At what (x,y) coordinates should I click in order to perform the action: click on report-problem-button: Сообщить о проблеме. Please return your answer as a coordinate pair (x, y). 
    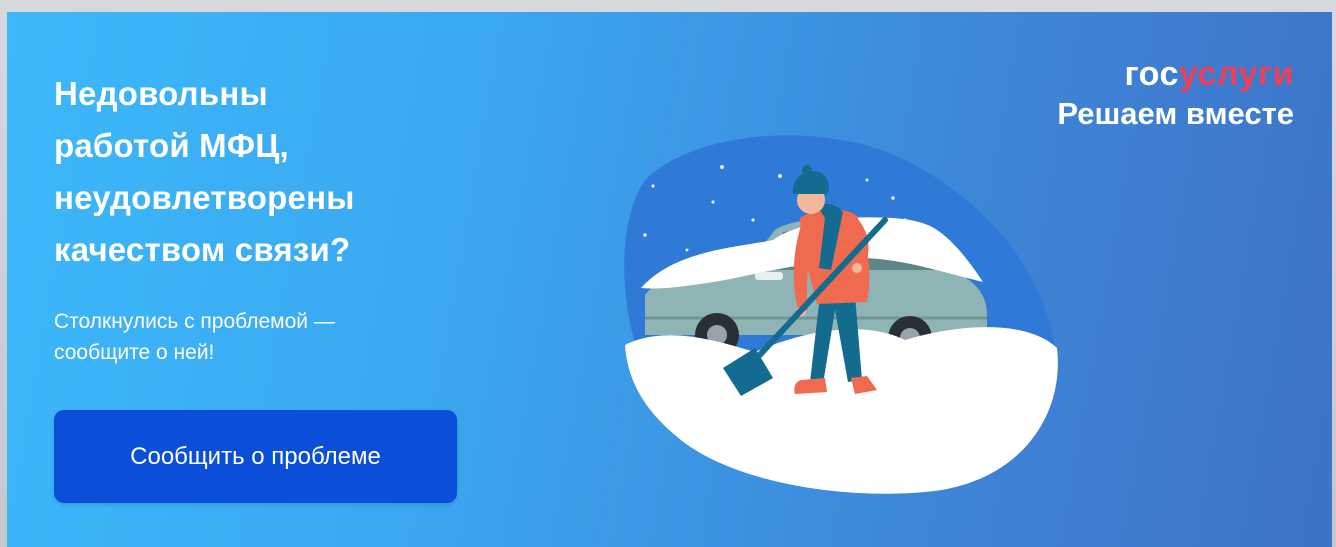
    Looking at the image, I should click on (255, 456).